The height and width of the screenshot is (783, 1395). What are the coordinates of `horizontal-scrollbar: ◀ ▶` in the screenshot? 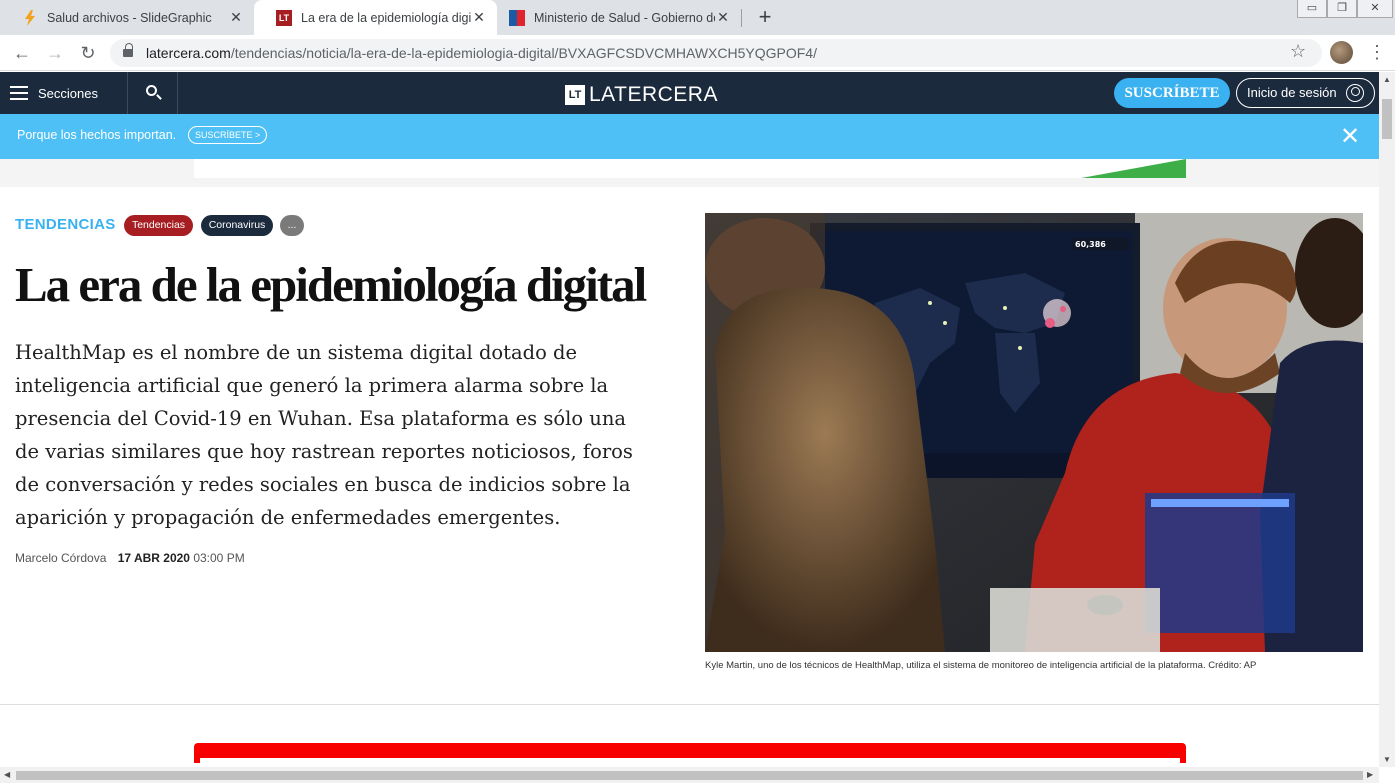 It's located at (689, 775).